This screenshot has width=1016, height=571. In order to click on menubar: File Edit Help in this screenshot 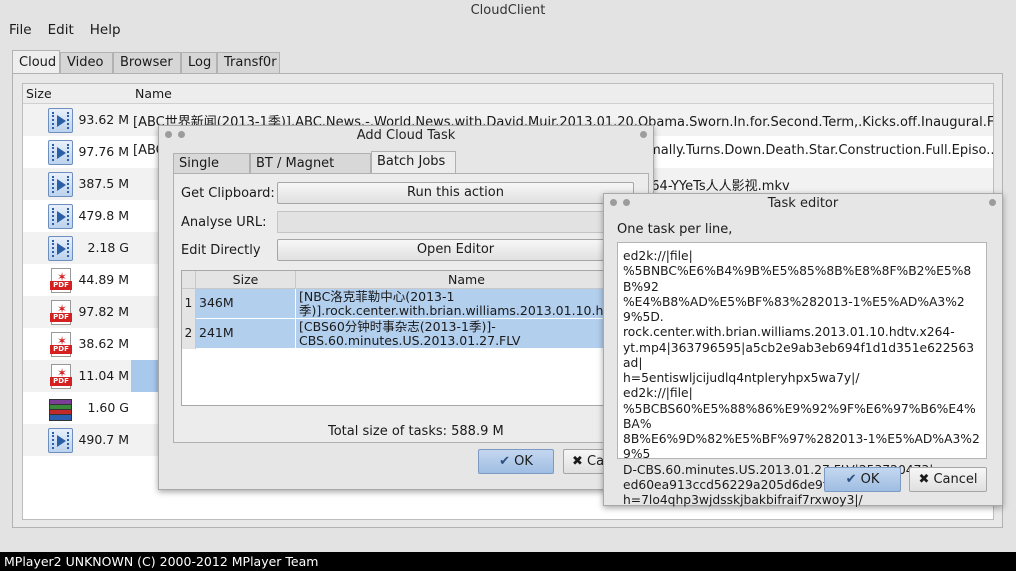, I will do `click(508, 31)`.